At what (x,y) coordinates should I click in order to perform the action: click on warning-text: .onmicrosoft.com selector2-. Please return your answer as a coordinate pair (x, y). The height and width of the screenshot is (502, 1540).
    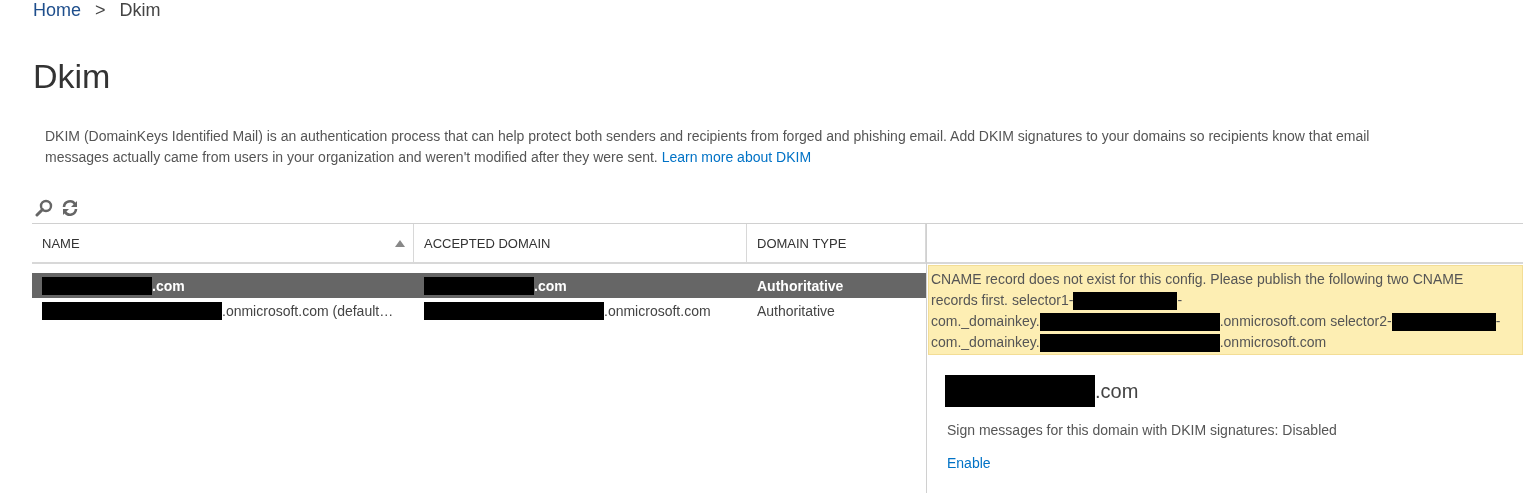
    Looking at the image, I should click on (1305, 321).